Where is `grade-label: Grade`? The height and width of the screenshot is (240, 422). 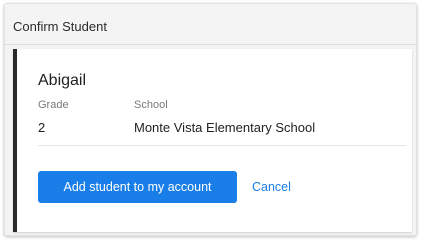
grade-label: Grade is located at coordinates (53, 105).